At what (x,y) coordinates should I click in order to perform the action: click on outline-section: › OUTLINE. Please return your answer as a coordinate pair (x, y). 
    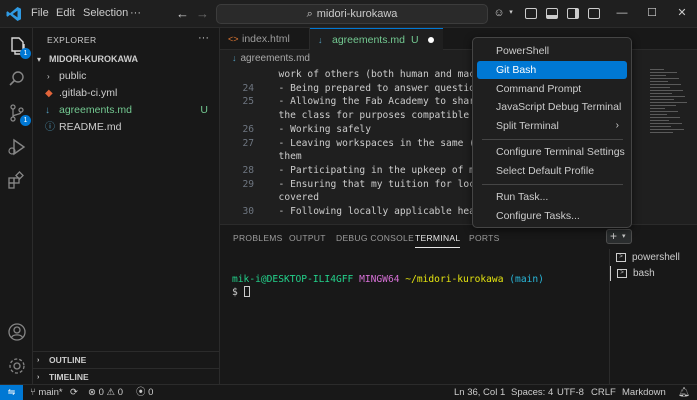
    Looking at the image, I should click on (126, 359).